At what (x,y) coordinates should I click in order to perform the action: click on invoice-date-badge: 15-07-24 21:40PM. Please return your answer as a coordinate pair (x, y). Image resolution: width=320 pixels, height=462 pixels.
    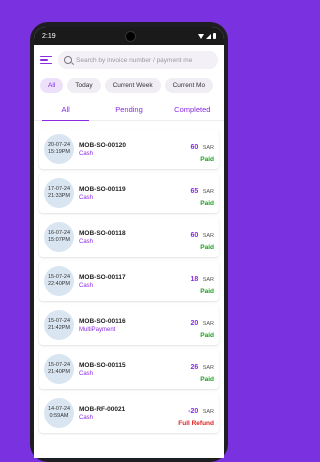
    Looking at the image, I should click on (59, 369).